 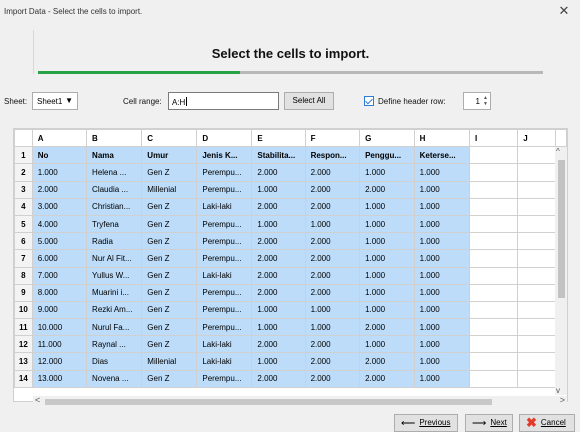 I want to click on row-number: 2, so click(x=23, y=172).